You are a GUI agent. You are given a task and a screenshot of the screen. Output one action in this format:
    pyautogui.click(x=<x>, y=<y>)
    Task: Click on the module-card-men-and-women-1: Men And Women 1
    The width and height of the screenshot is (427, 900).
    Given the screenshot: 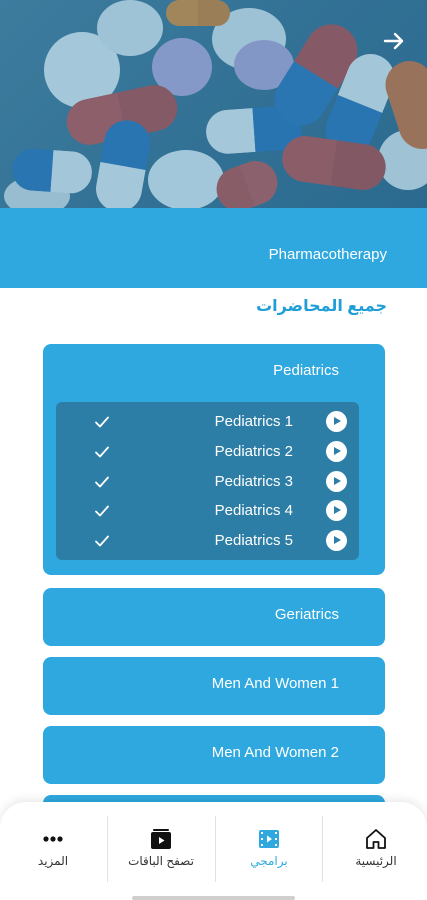 What is the action you would take?
    pyautogui.click(x=214, y=686)
    